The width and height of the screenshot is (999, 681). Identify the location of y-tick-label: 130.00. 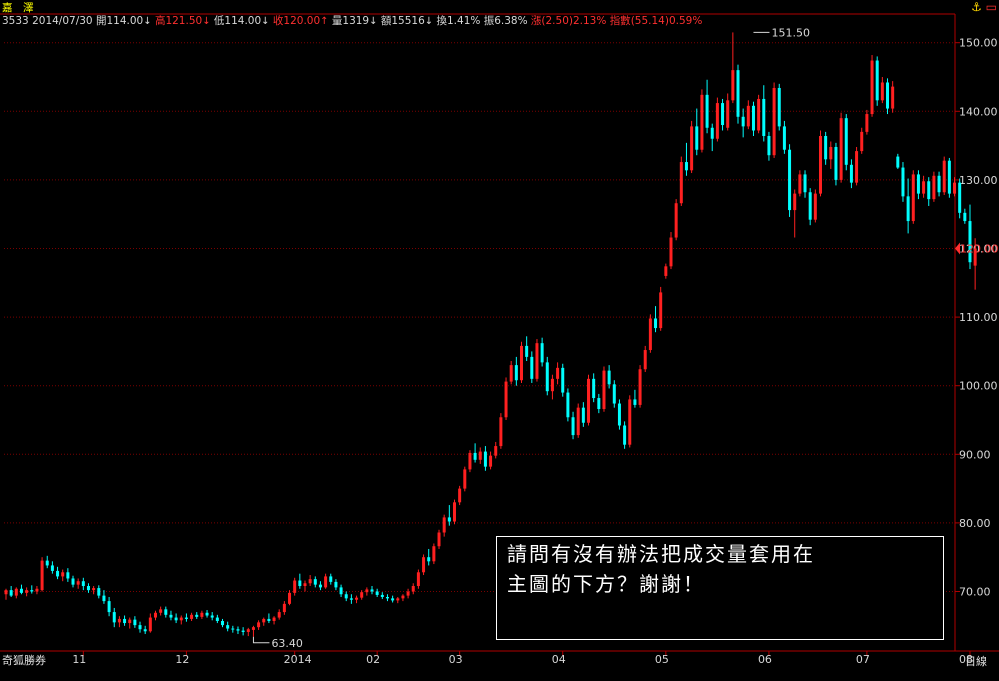
(978, 180).